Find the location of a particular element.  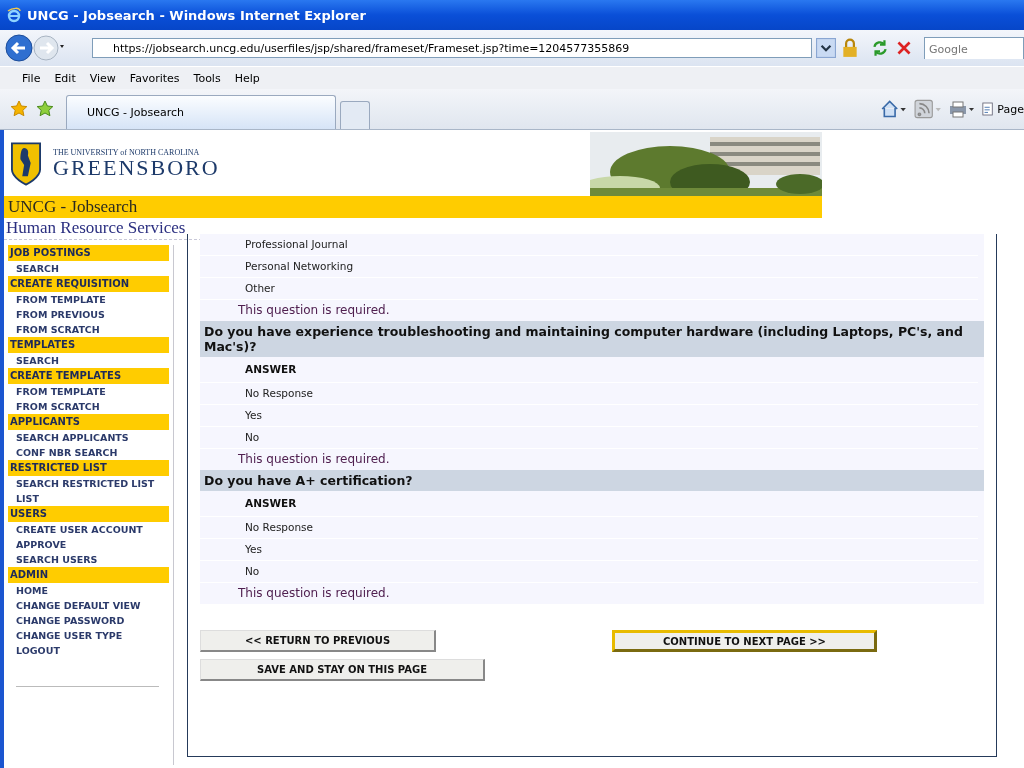

university-name: GREENSBORO is located at coordinates (136, 167).